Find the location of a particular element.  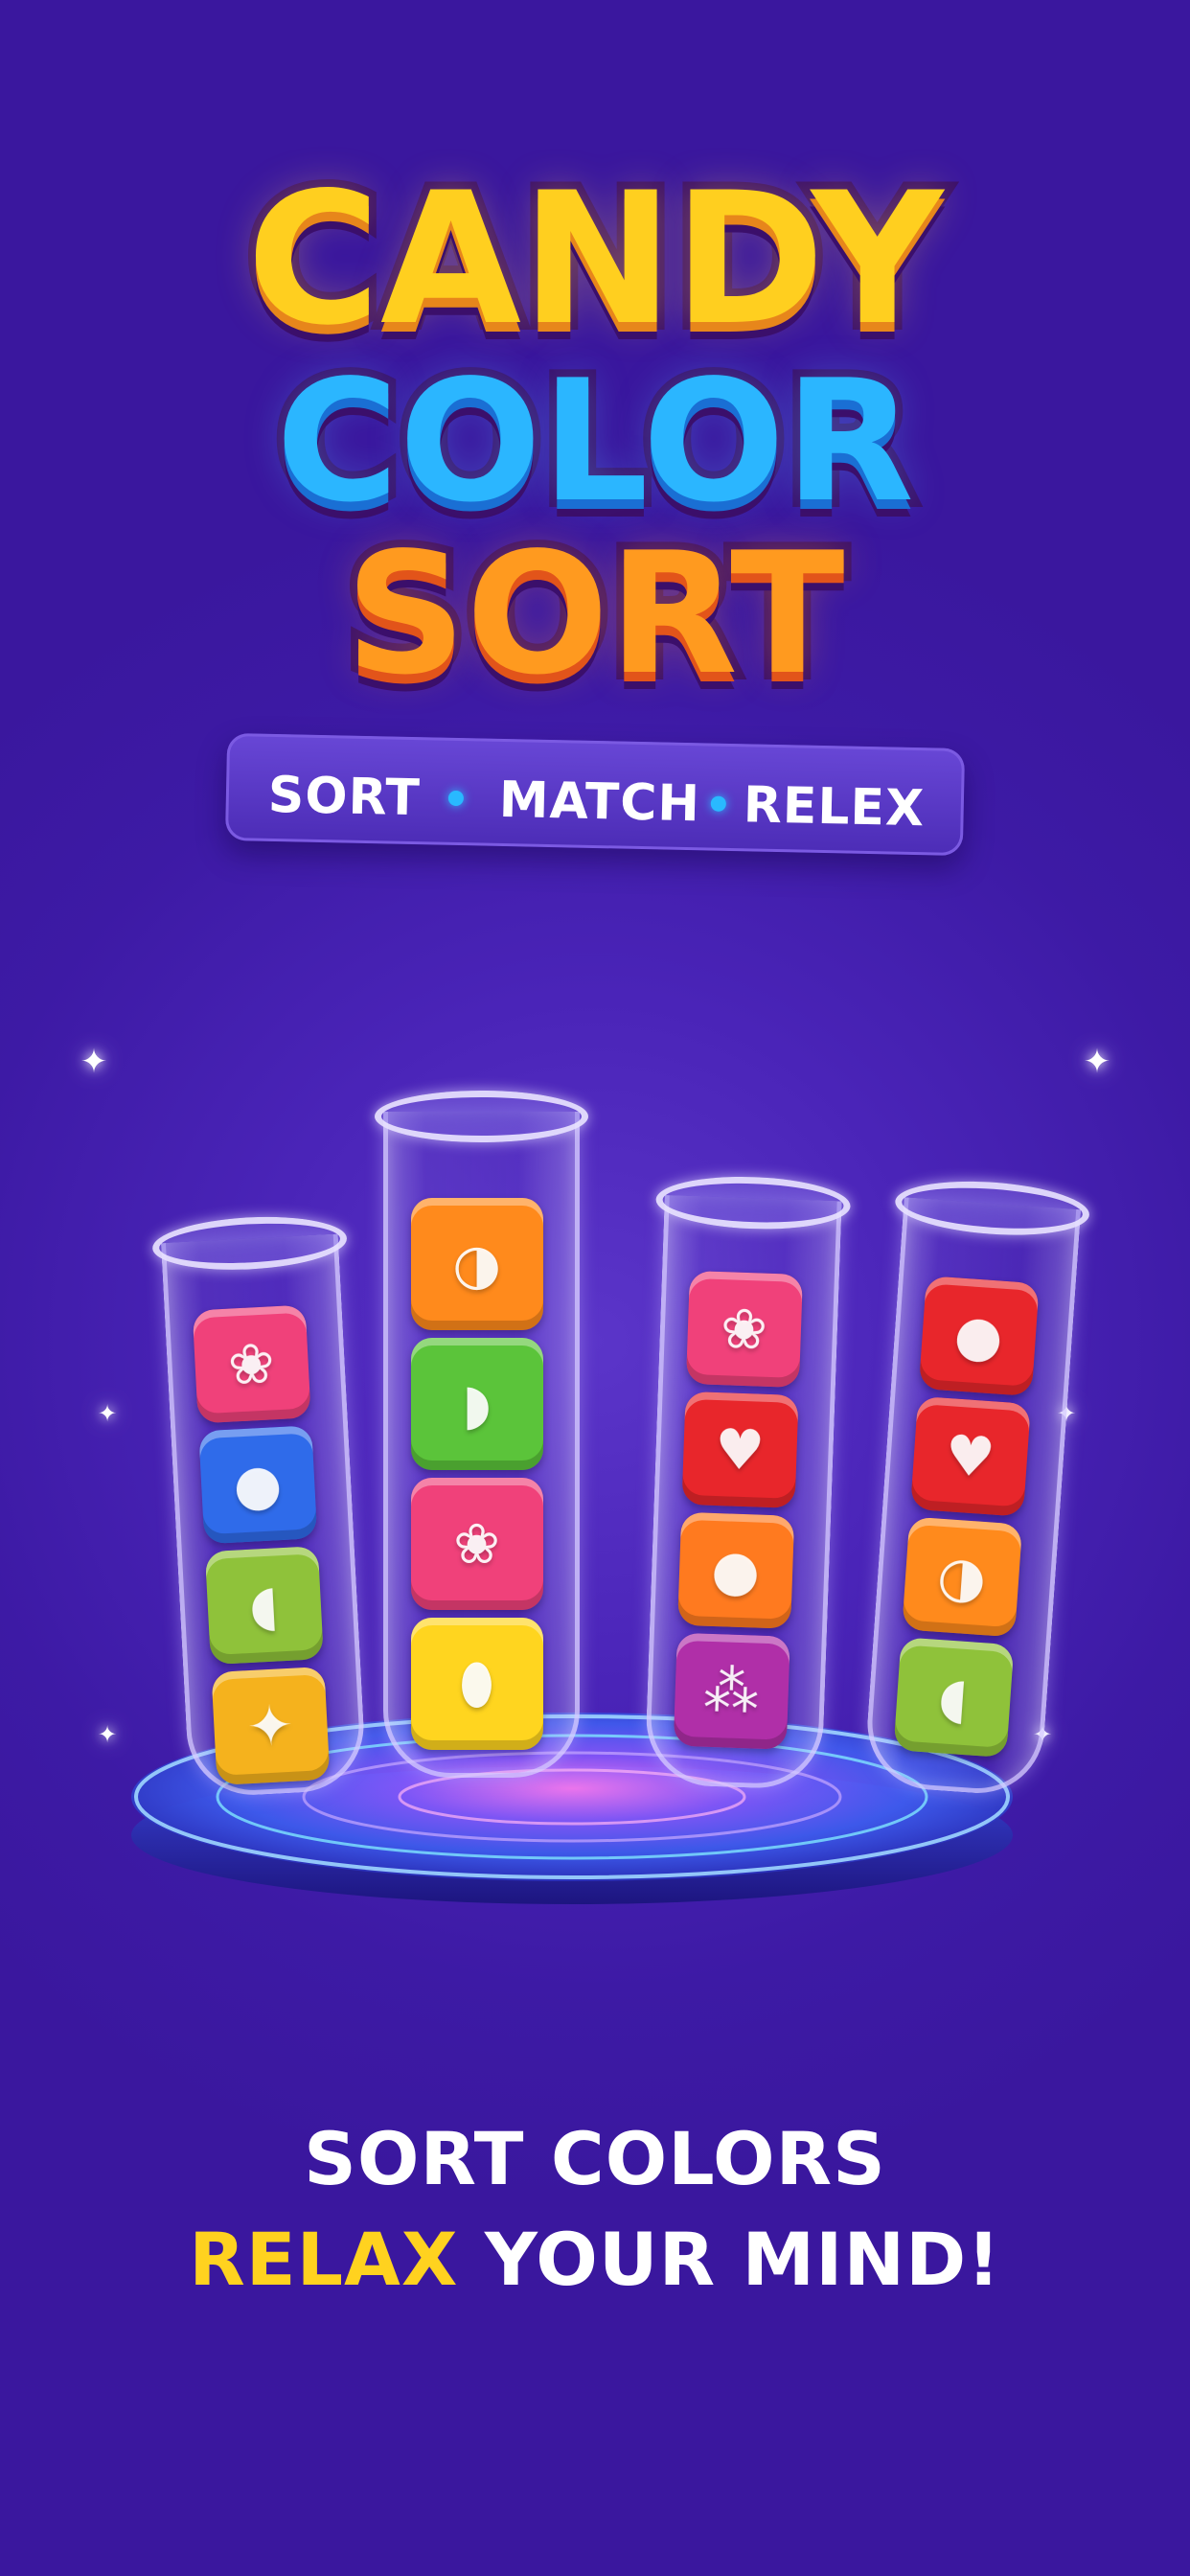

slogan-accent: RELAX is located at coordinates (324, 2259).